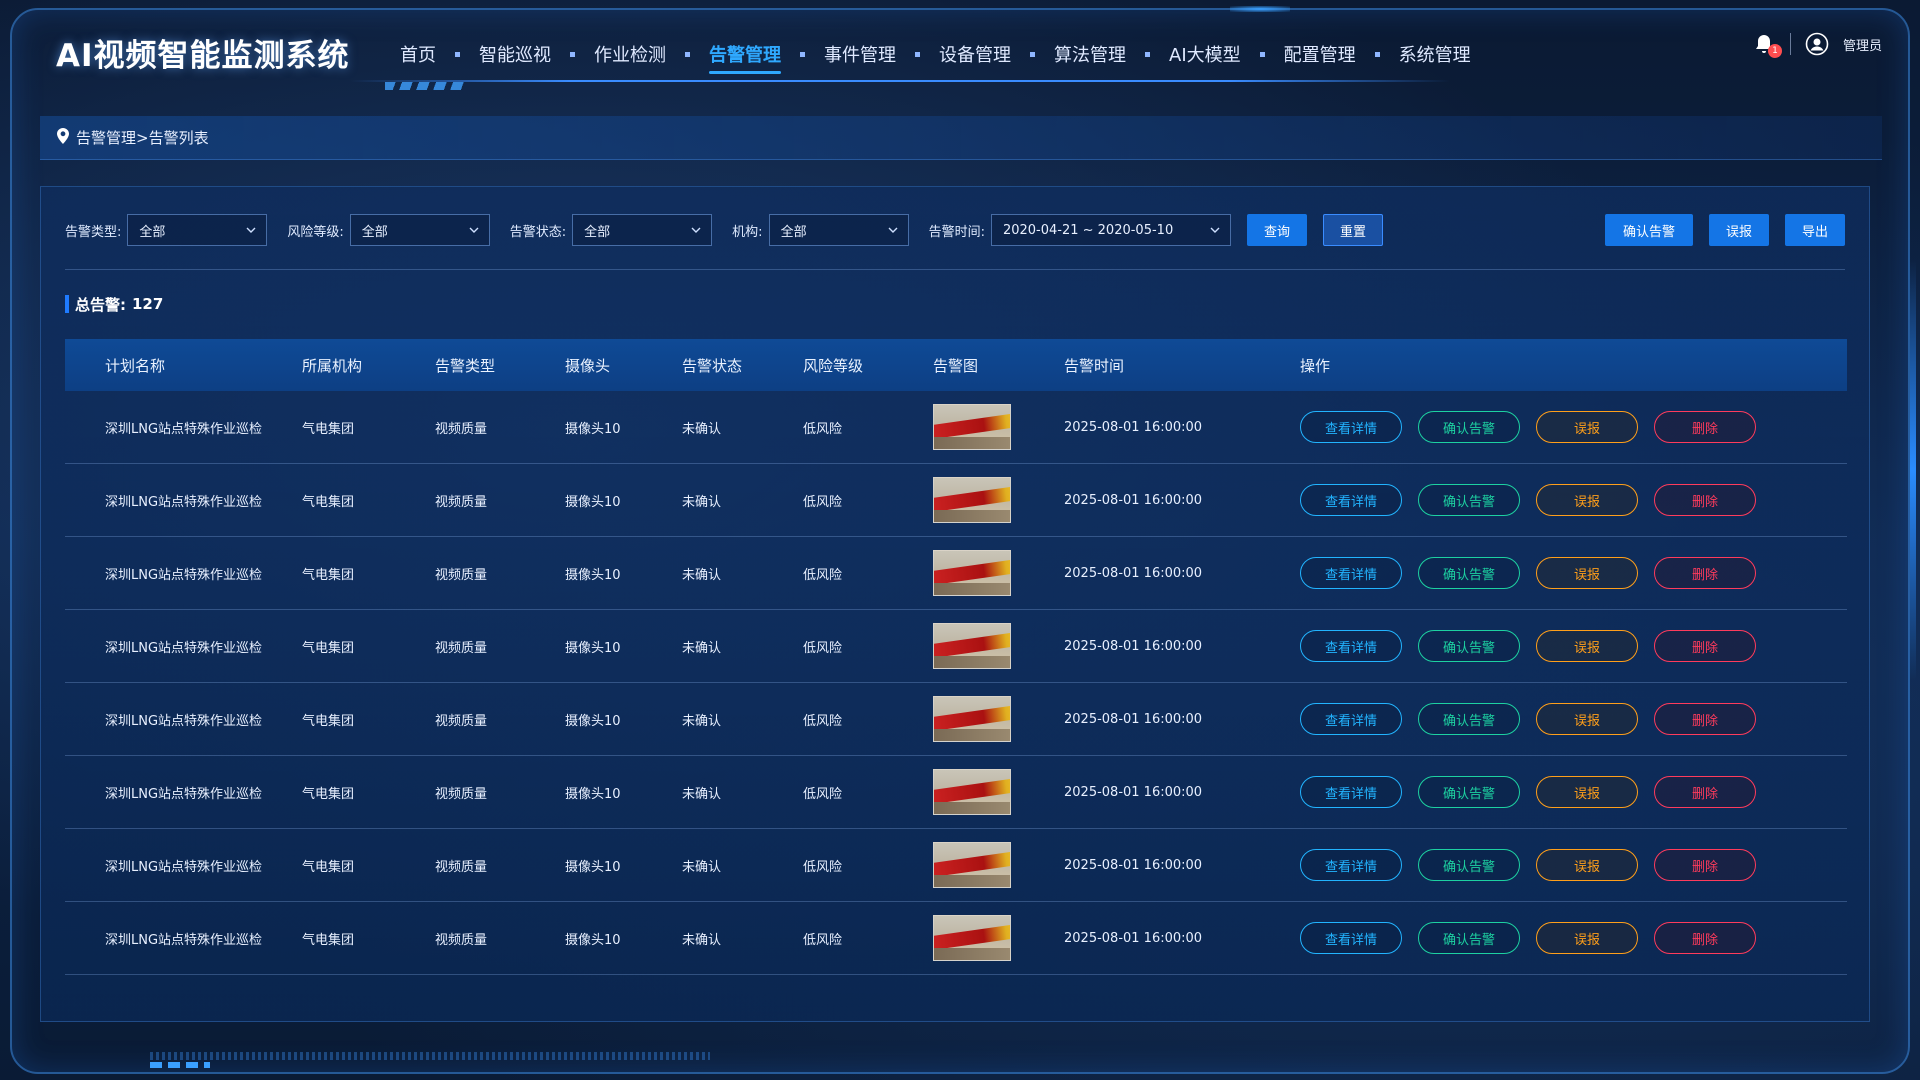  What do you see at coordinates (838, 230) in the screenshot?
I see `org-select: 全部` at bounding box center [838, 230].